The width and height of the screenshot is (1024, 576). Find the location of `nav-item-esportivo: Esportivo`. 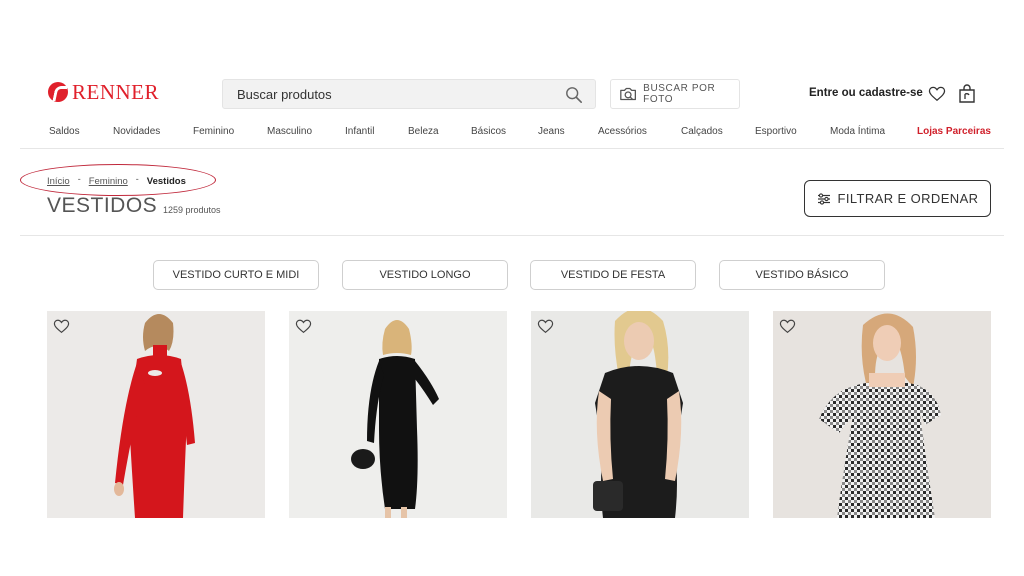

nav-item-esportivo: Esportivo is located at coordinates (776, 131).